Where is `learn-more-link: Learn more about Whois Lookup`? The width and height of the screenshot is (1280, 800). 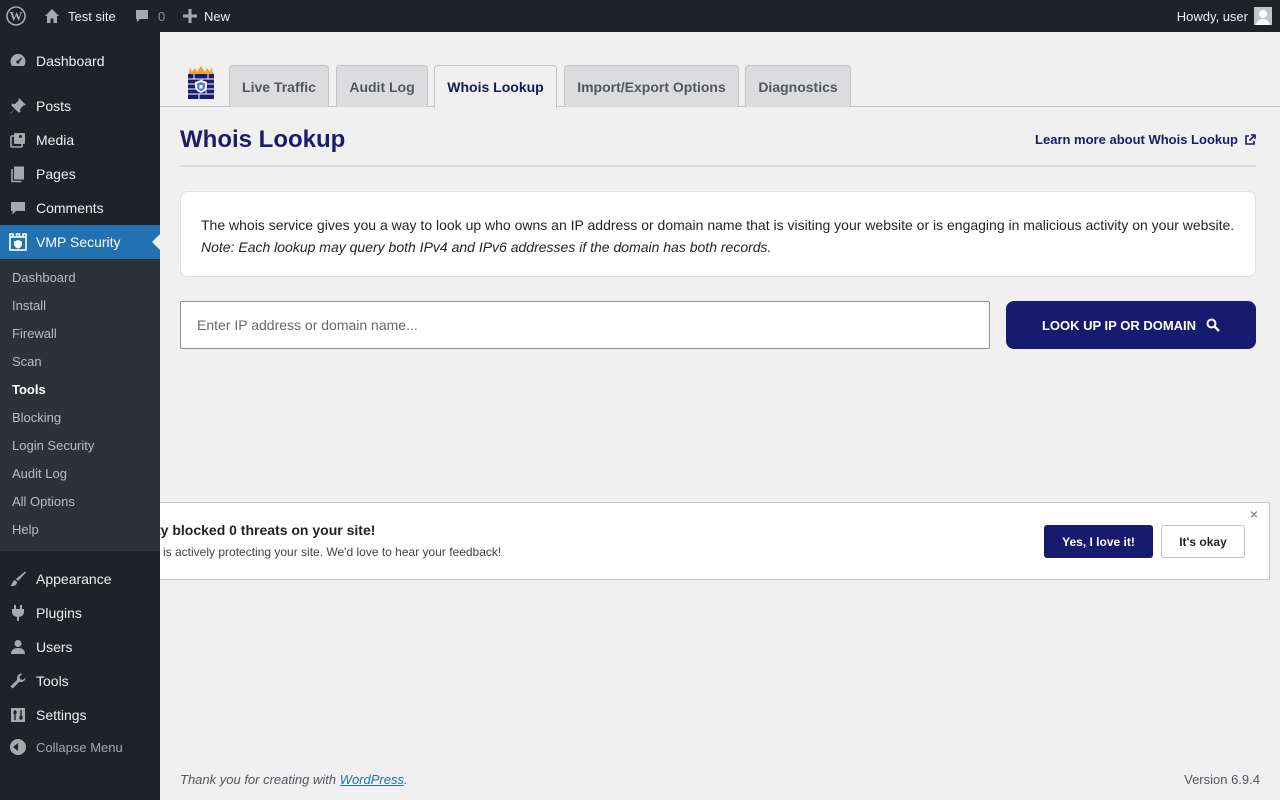 learn-more-link: Learn more about Whois Lookup is located at coordinates (1145, 139).